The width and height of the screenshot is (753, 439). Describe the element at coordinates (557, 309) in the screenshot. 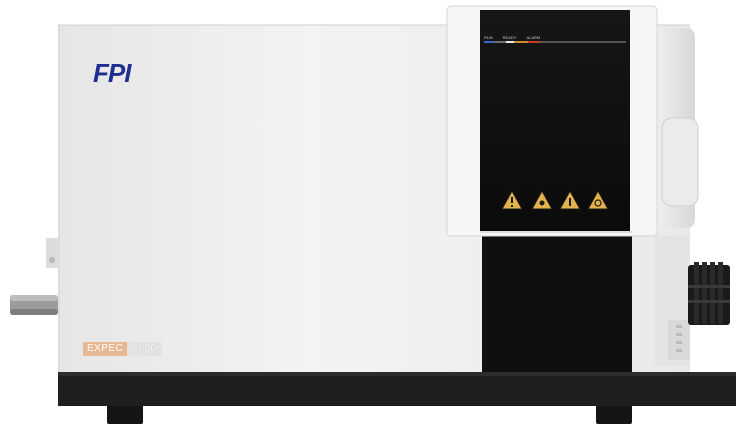

I see `lower-panel` at that location.